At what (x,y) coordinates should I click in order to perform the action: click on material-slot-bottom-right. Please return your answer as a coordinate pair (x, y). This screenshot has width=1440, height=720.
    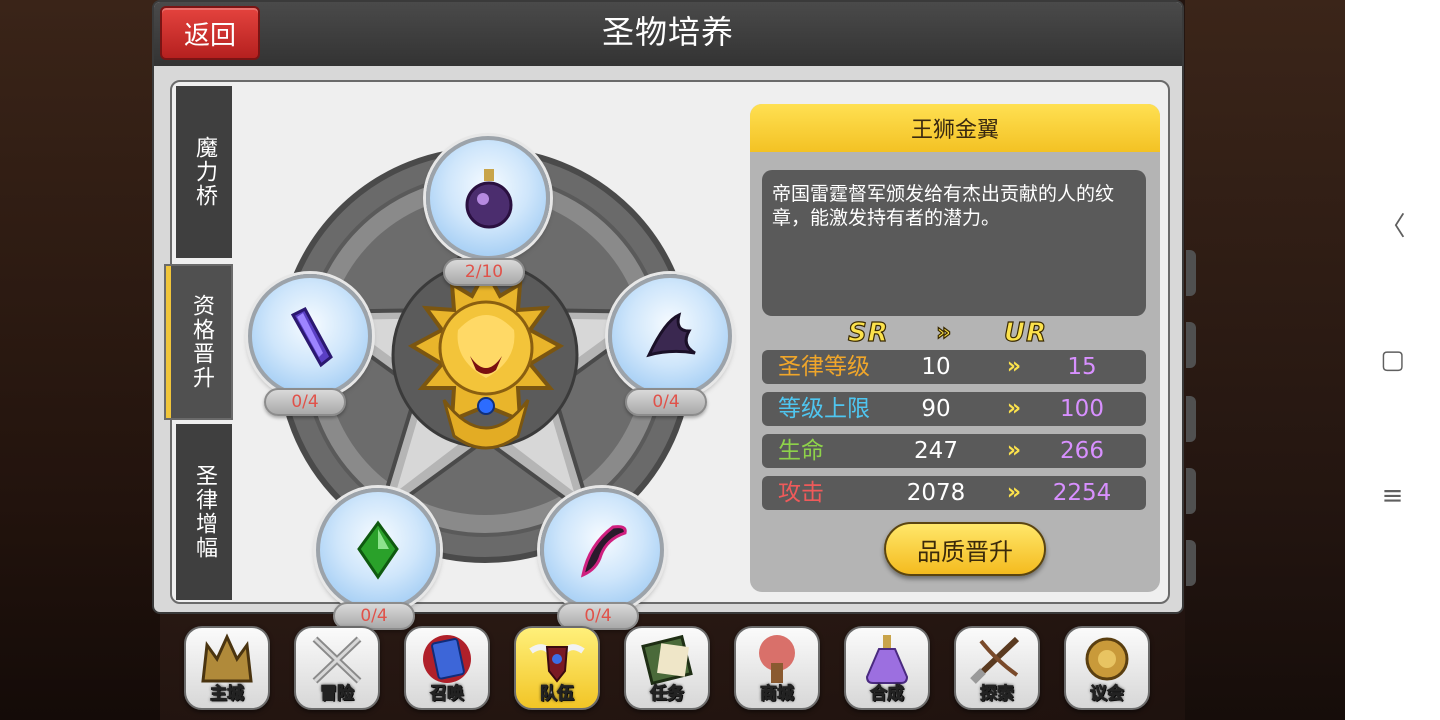
    Looking at the image, I should click on (602, 550).